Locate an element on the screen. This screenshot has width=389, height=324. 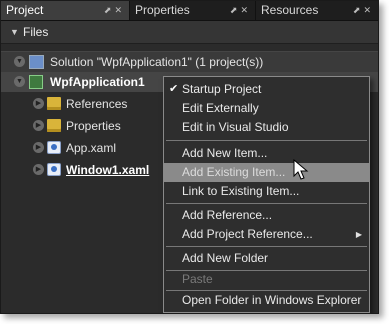
tab-project-controls: ⬈✕ is located at coordinates (114, 10).